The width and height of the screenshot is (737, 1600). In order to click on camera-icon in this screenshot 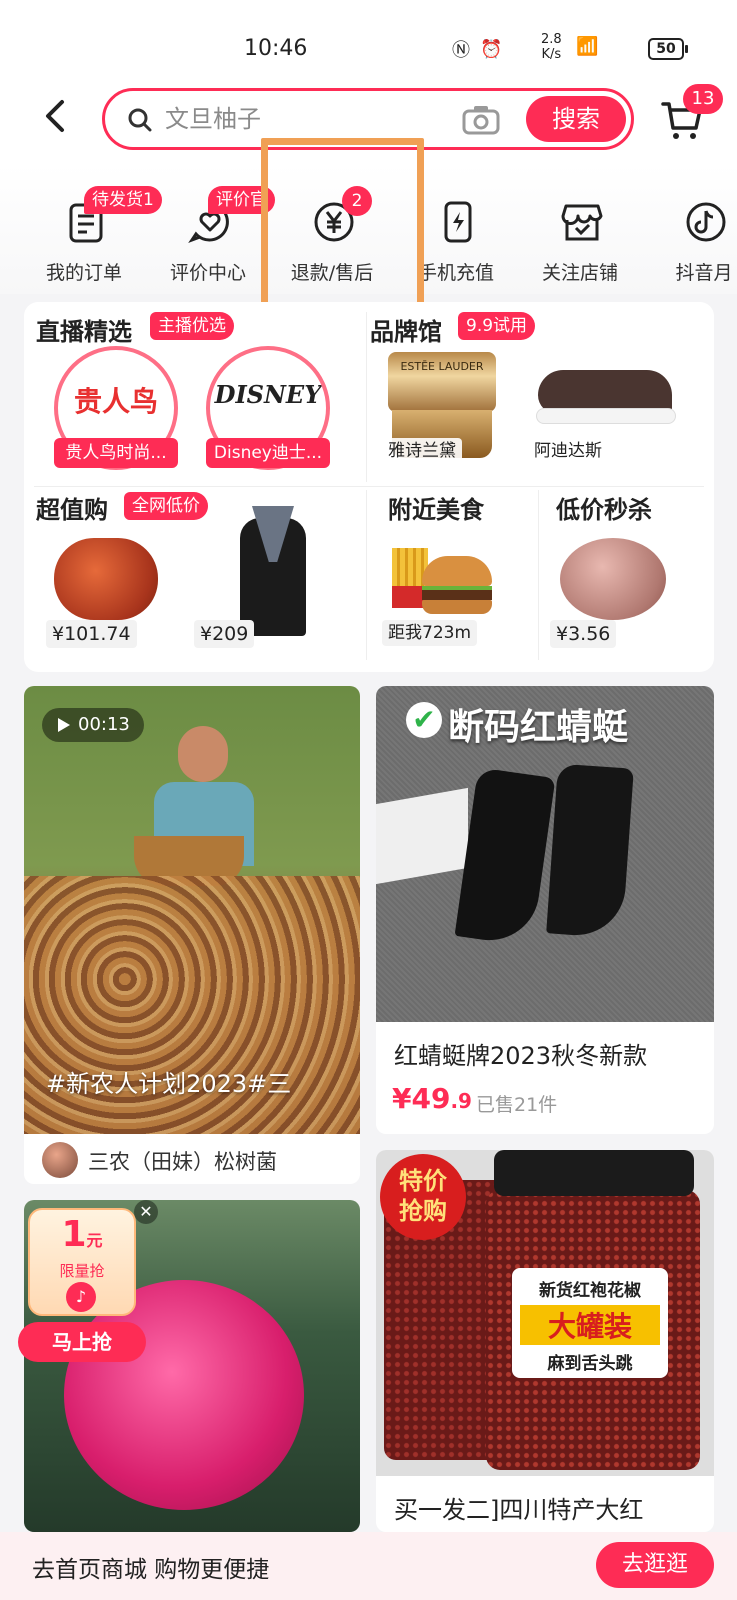, I will do `click(481, 120)`.